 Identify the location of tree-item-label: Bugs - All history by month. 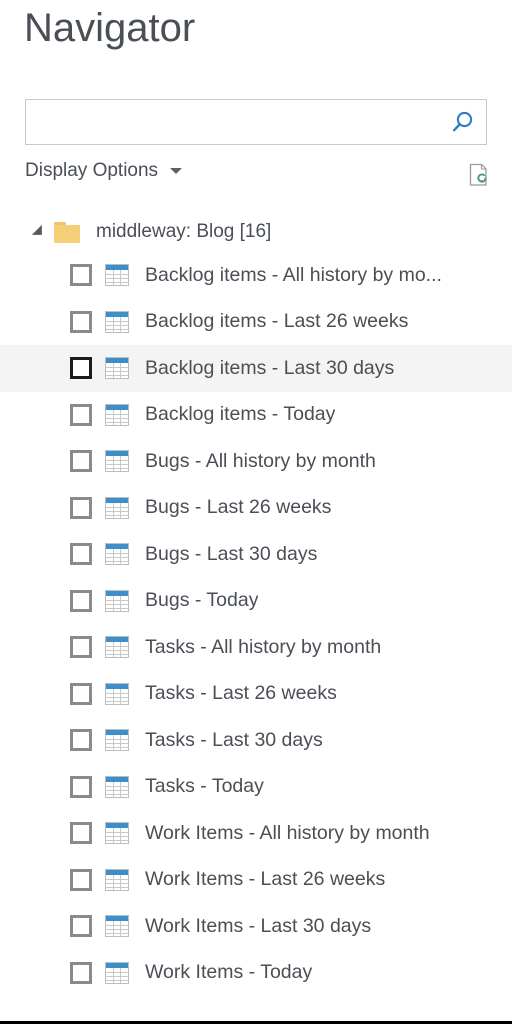
(260, 460).